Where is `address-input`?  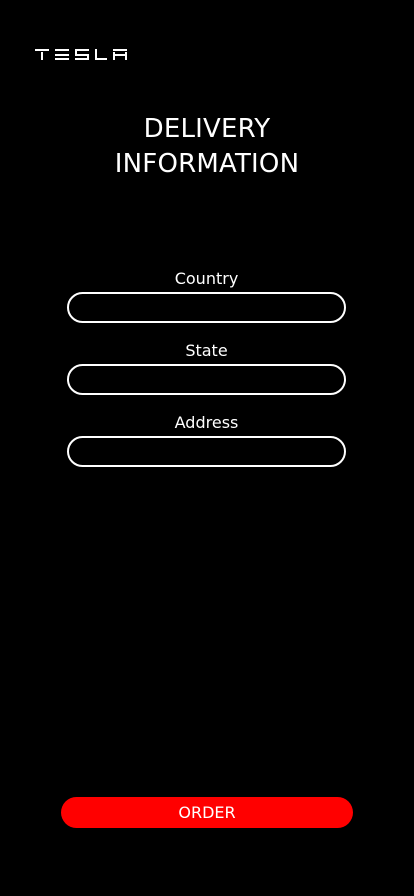
address-input is located at coordinates (206, 451).